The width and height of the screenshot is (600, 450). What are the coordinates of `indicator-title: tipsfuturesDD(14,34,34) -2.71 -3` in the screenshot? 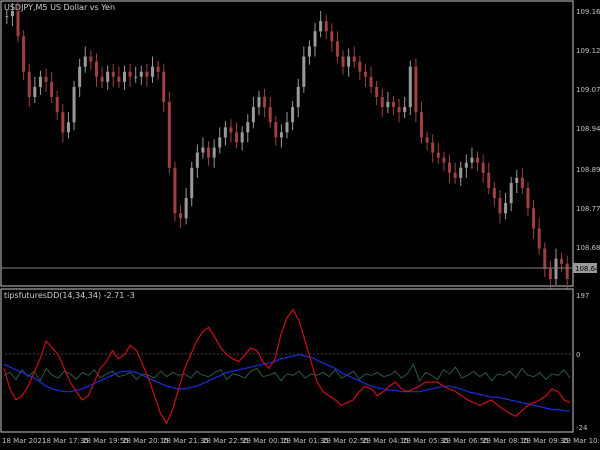 It's located at (69, 295).